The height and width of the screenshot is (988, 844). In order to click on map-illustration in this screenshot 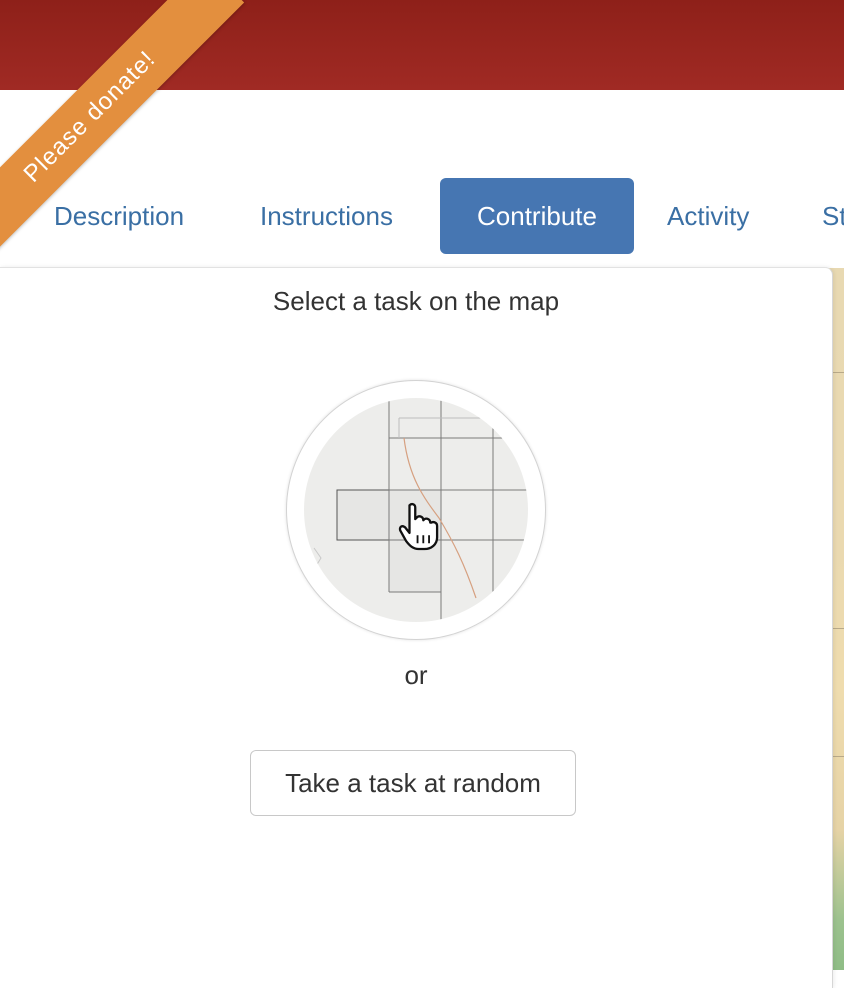, I will do `click(416, 510)`.